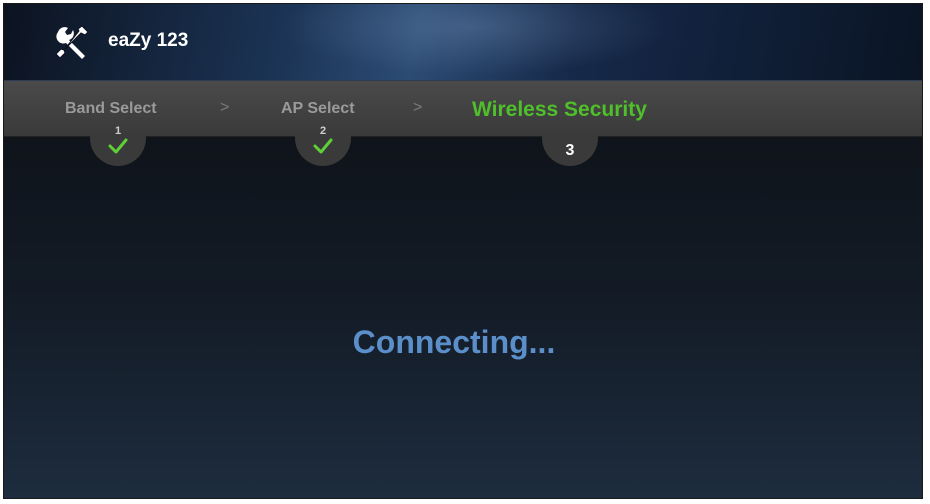 The height and width of the screenshot is (504, 930). What do you see at coordinates (559, 110) in the screenshot?
I see `step-wireless-security: Wireless Security` at bounding box center [559, 110].